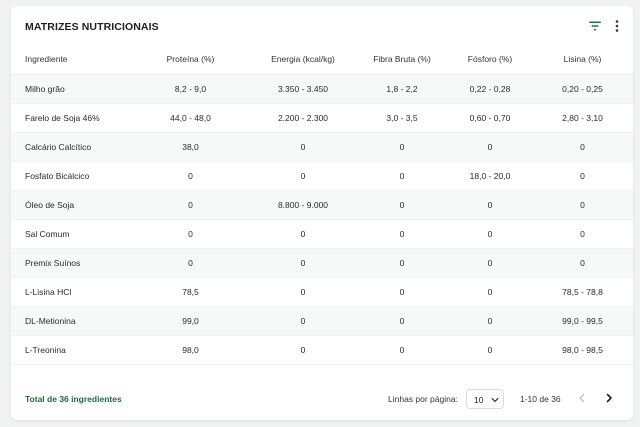  I want to click on table-cell: 3,0 - 3,5, so click(402, 118).